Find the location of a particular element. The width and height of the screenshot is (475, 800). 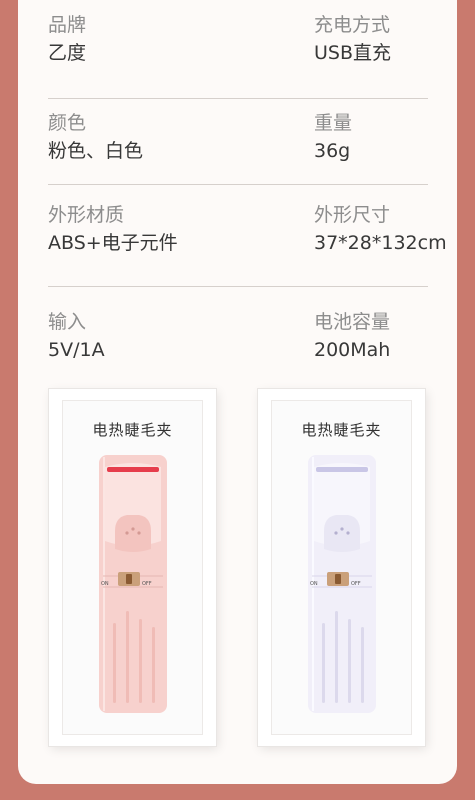

spec-value: 粉色、白色 is located at coordinates (96, 151).